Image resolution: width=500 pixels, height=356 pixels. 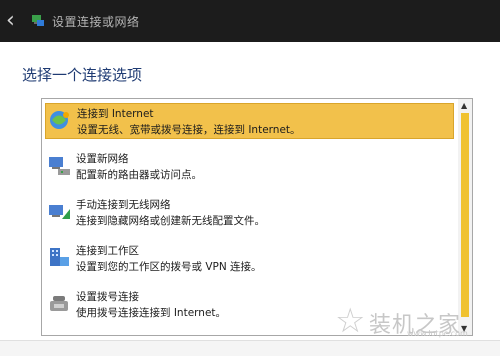 I want to click on option-description: 配置新的路由器或访问点。, so click(x=139, y=175).